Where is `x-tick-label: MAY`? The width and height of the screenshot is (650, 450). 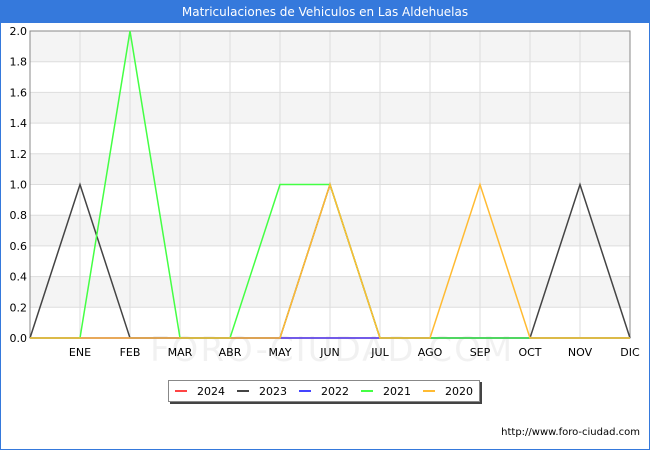 x-tick-label: MAY is located at coordinates (280, 352).